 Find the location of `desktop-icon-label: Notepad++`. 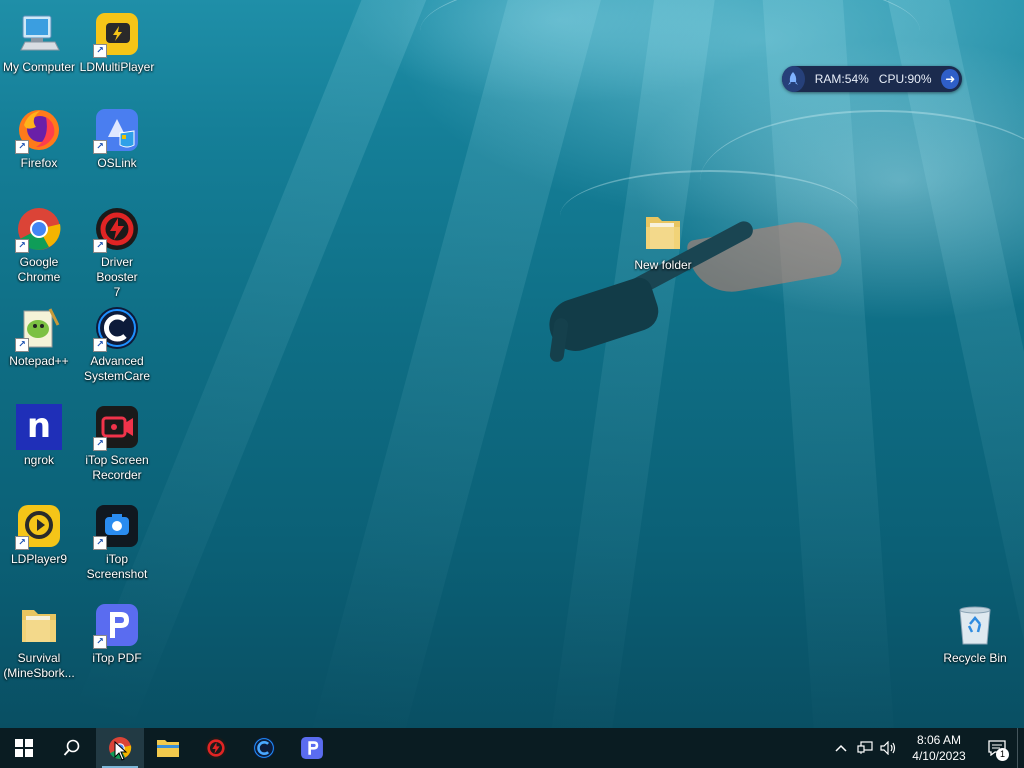

desktop-icon-label: Notepad++ is located at coordinates (39, 361).